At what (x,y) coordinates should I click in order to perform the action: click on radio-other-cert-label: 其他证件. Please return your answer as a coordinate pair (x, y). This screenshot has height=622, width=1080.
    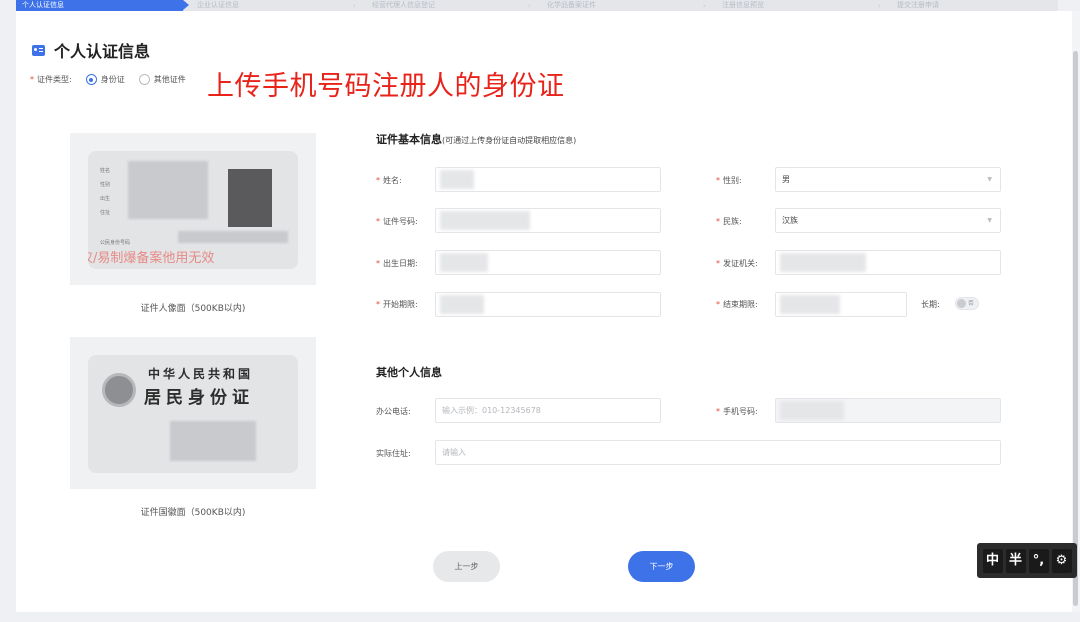
    Looking at the image, I should click on (170, 79).